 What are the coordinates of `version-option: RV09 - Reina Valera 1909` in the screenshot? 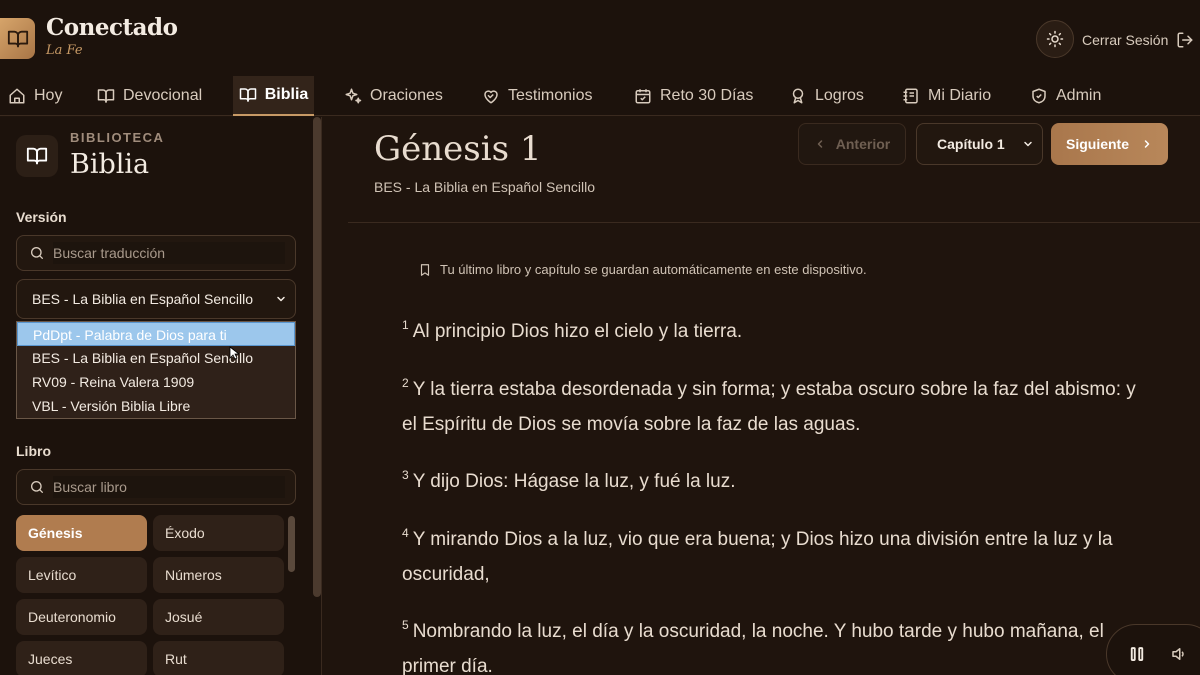 It's located at (156, 382).